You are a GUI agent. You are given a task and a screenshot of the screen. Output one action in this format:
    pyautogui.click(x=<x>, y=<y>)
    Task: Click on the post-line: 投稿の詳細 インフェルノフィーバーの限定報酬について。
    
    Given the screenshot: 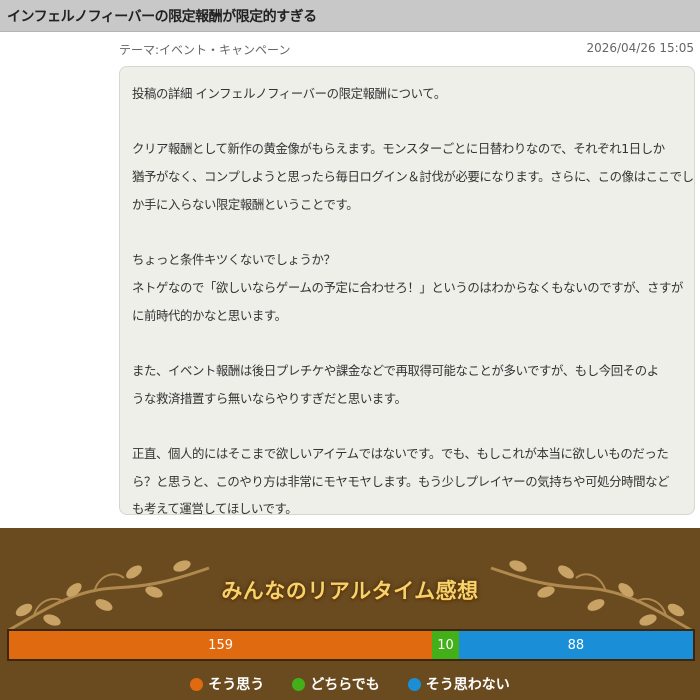 What is the action you would take?
    pyautogui.click(x=289, y=93)
    